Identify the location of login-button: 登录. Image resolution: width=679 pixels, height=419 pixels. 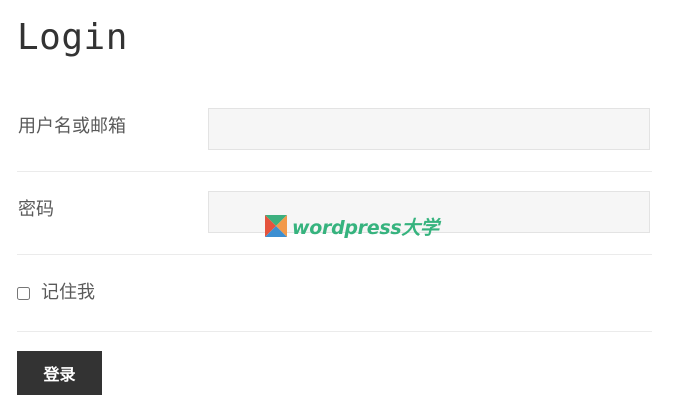
(59, 373).